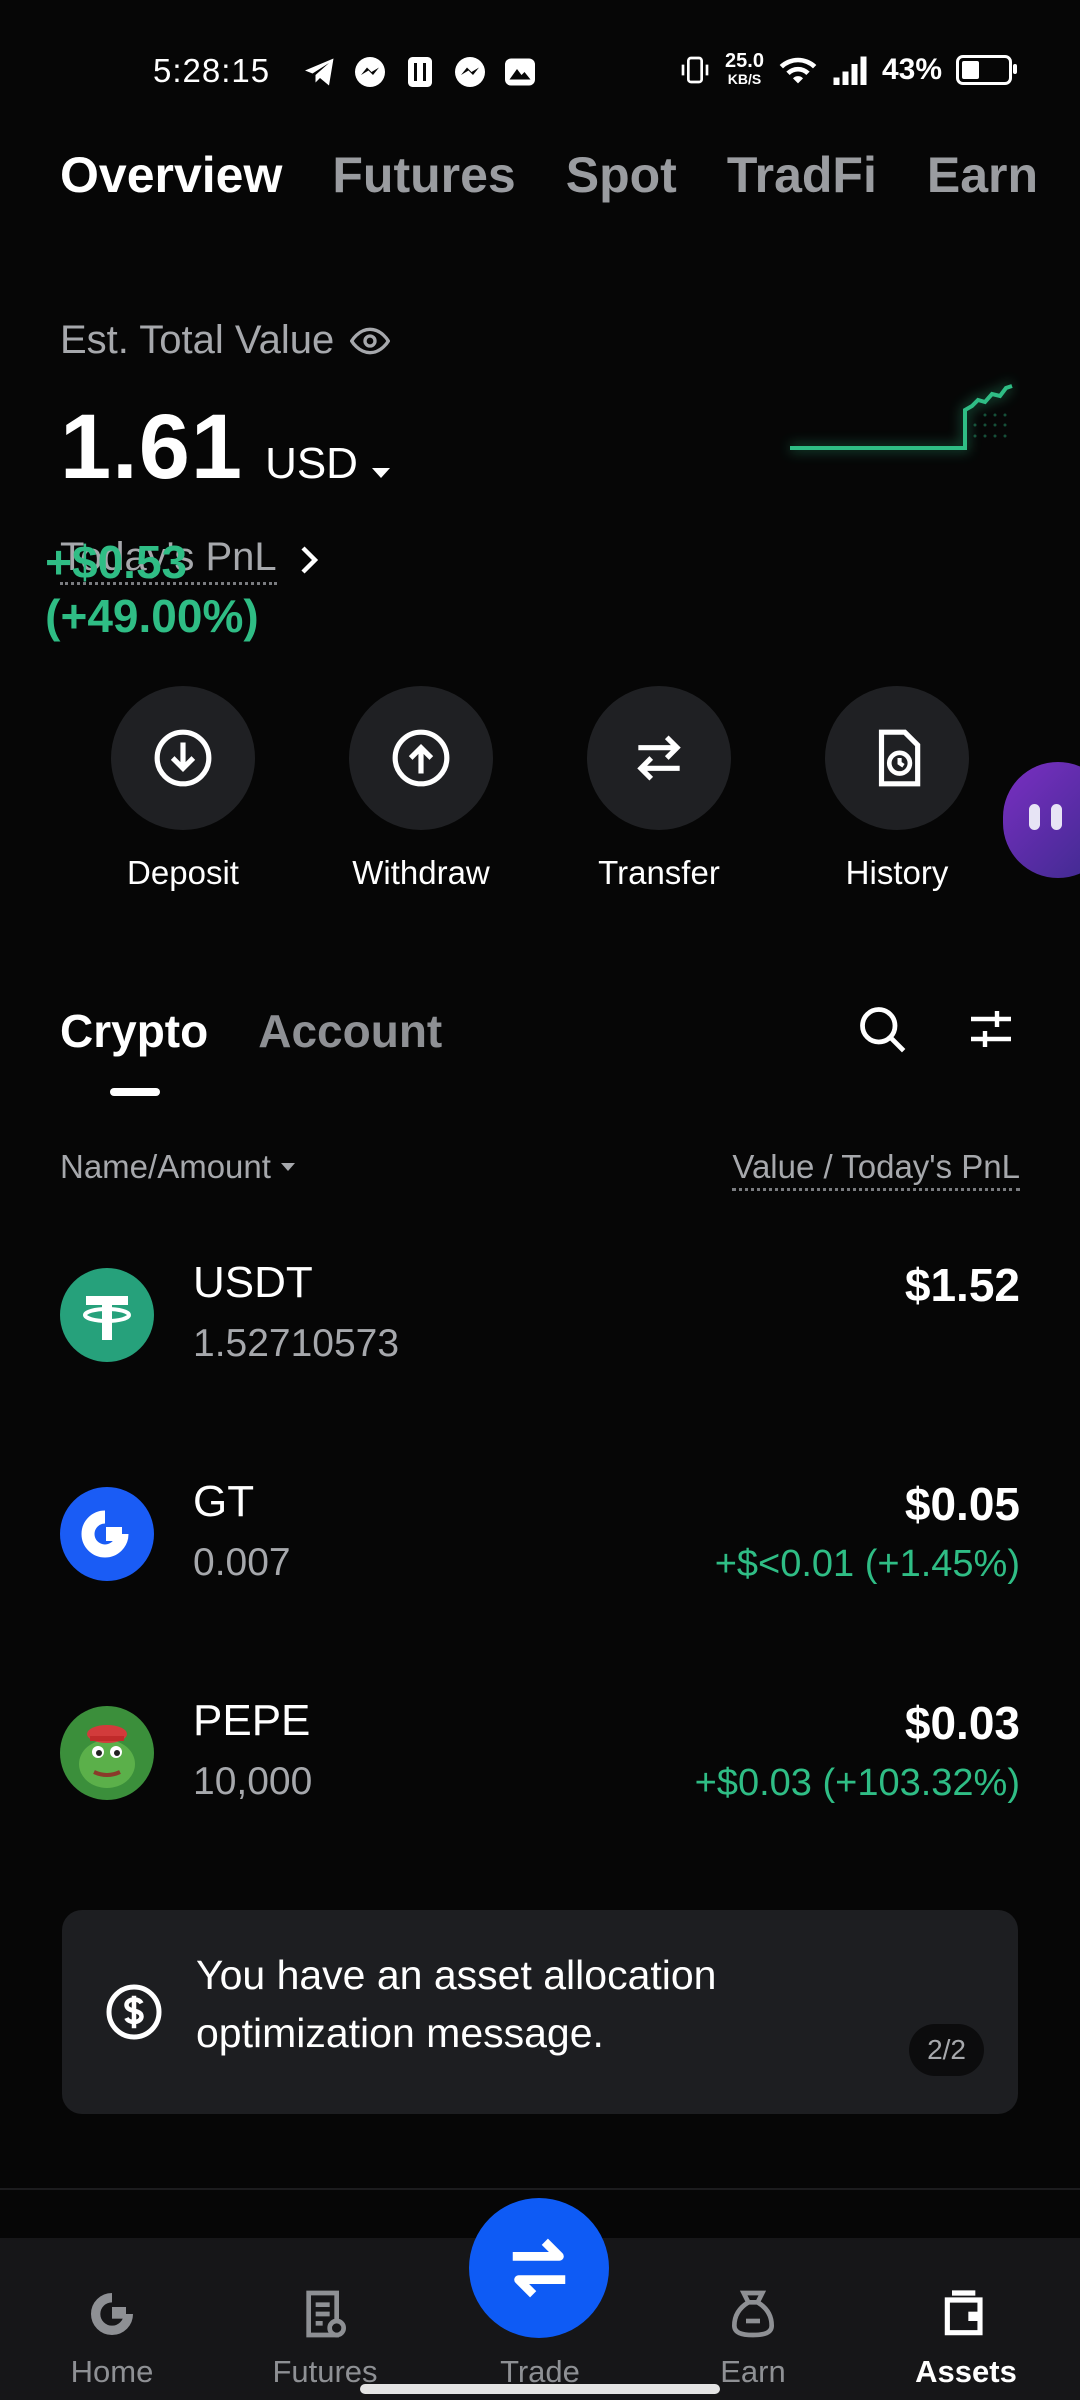 The height and width of the screenshot is (2400, 1080). Describe the element at coordinates (540, 1333) in the screenshot. I see `asset-row-usdt: USDT 1.52710573 $1.52` at that location.